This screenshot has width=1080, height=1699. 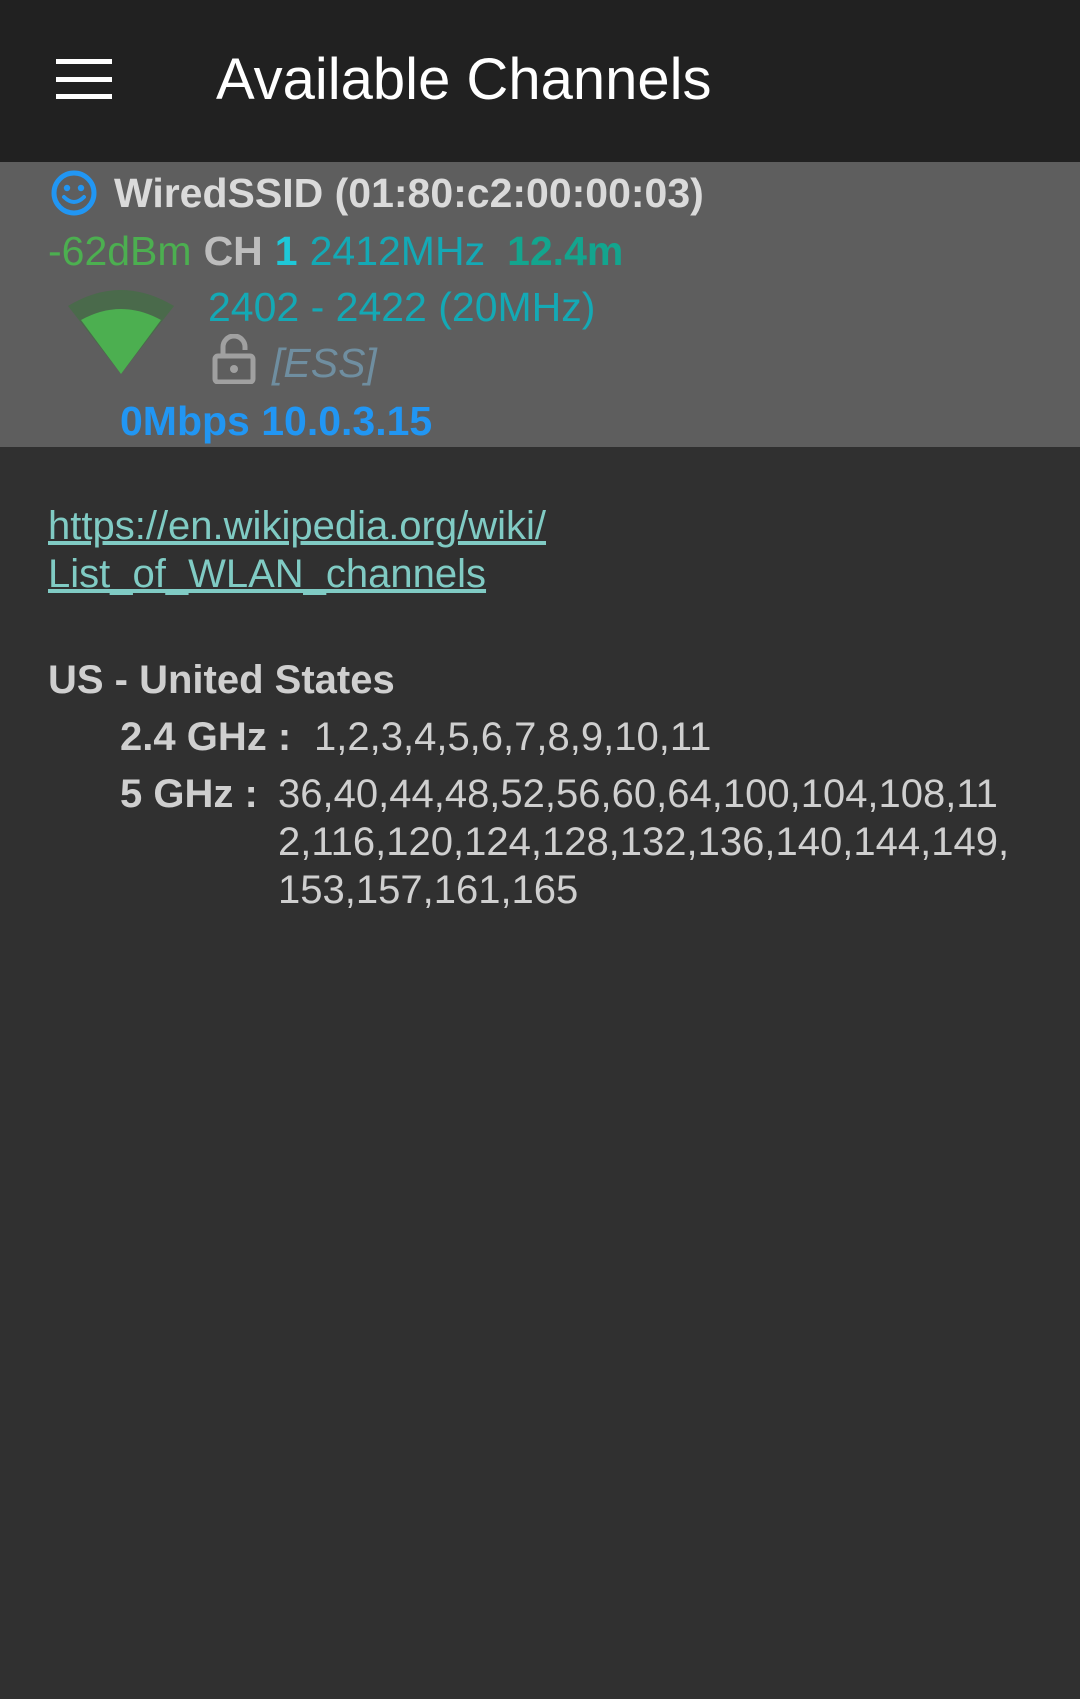 What do you see at coordinates (206, 737) in the screenshot?
I see `band-label: 2.4 GHz :` at bounding box center [206, 737].